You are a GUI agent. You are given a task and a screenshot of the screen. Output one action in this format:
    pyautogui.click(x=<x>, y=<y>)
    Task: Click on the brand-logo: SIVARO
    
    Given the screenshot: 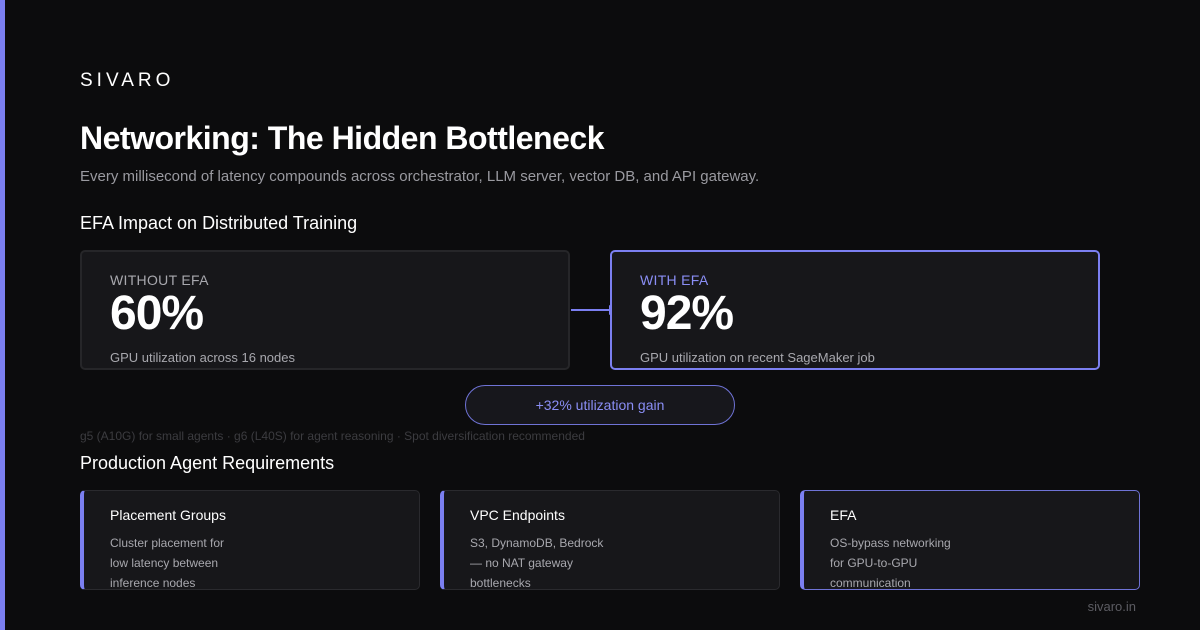 What is the action you would take?
    pyautogui.click(x=127, y=80)
    